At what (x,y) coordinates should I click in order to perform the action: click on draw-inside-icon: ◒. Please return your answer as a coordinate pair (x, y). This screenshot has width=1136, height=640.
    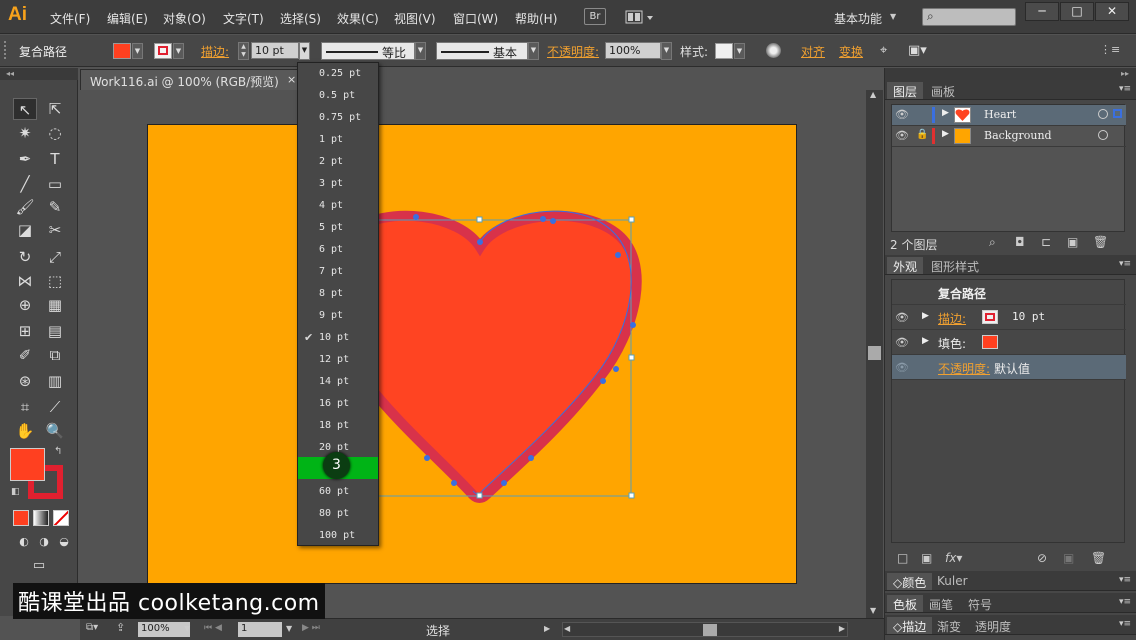
    Looking at the image, I should click on (64, 542).